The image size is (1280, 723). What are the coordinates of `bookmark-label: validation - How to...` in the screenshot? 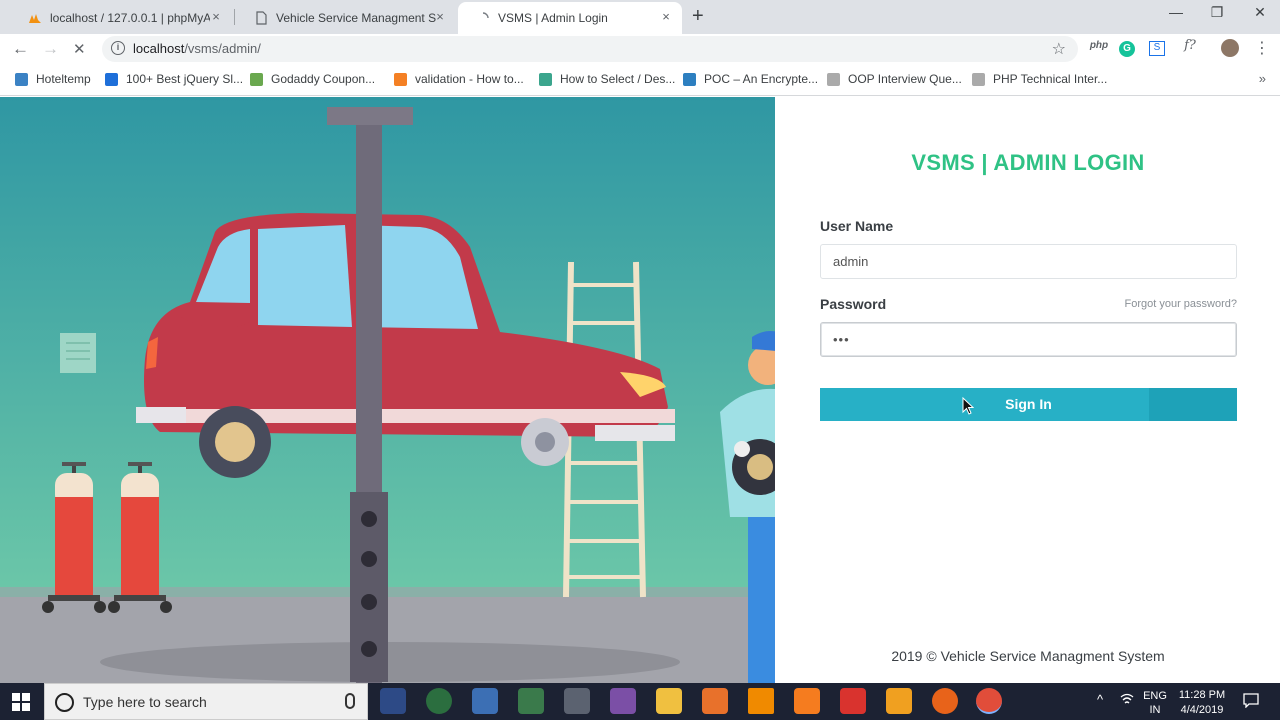 It's located at (469, 79).